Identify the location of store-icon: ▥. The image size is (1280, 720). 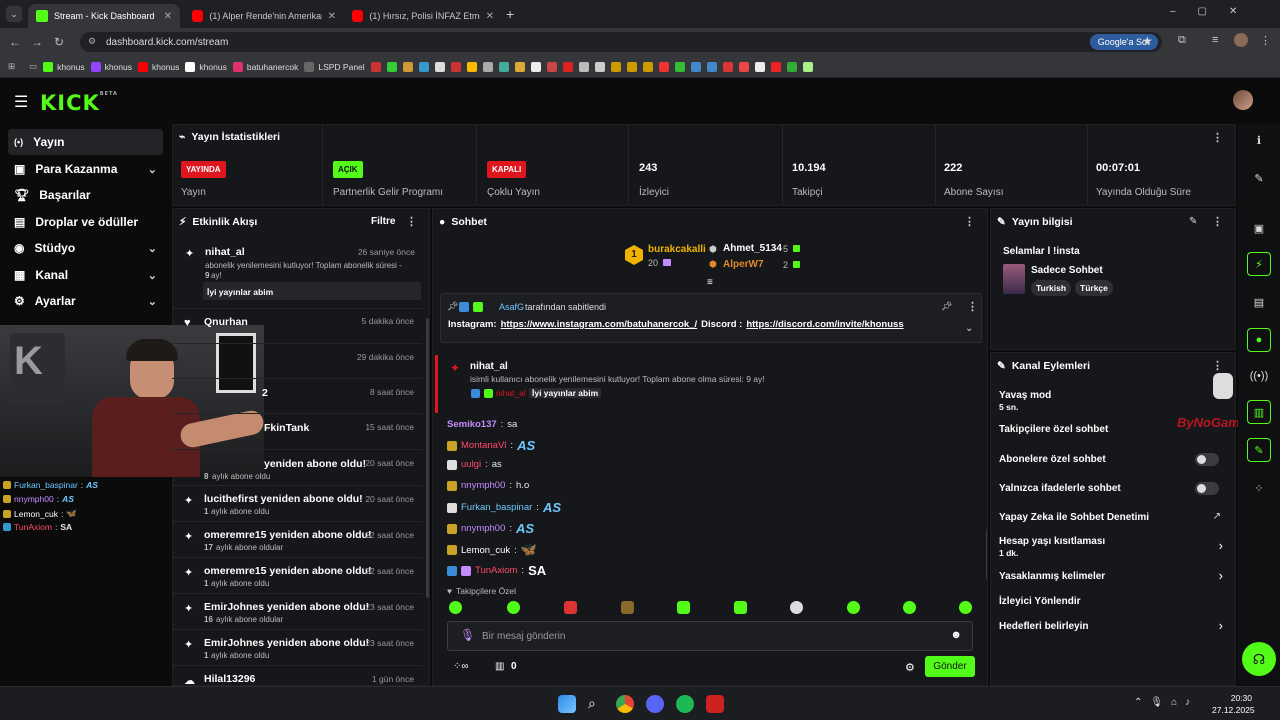
(499, 666).